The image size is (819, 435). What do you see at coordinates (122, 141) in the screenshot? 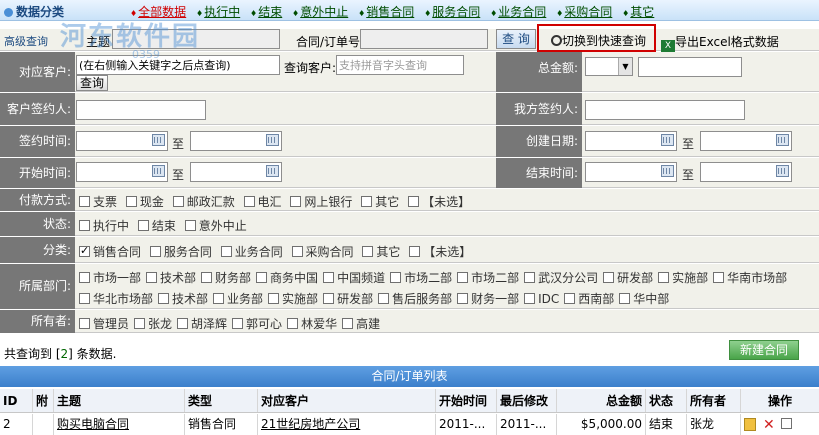
I see `sign-date-from` at bounding box center [122, 141].